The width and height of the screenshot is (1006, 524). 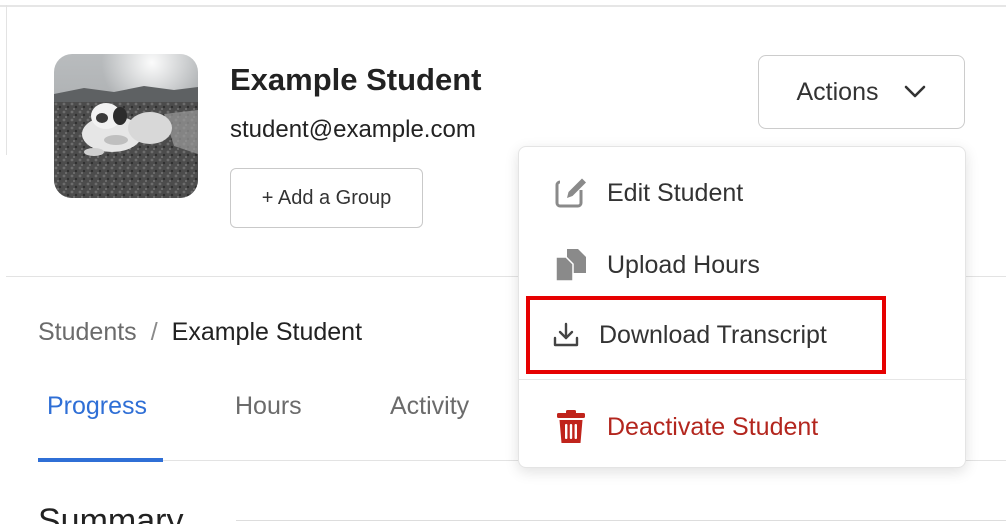 I want to click on chevron-down-icon, so click(x=915, y=91).